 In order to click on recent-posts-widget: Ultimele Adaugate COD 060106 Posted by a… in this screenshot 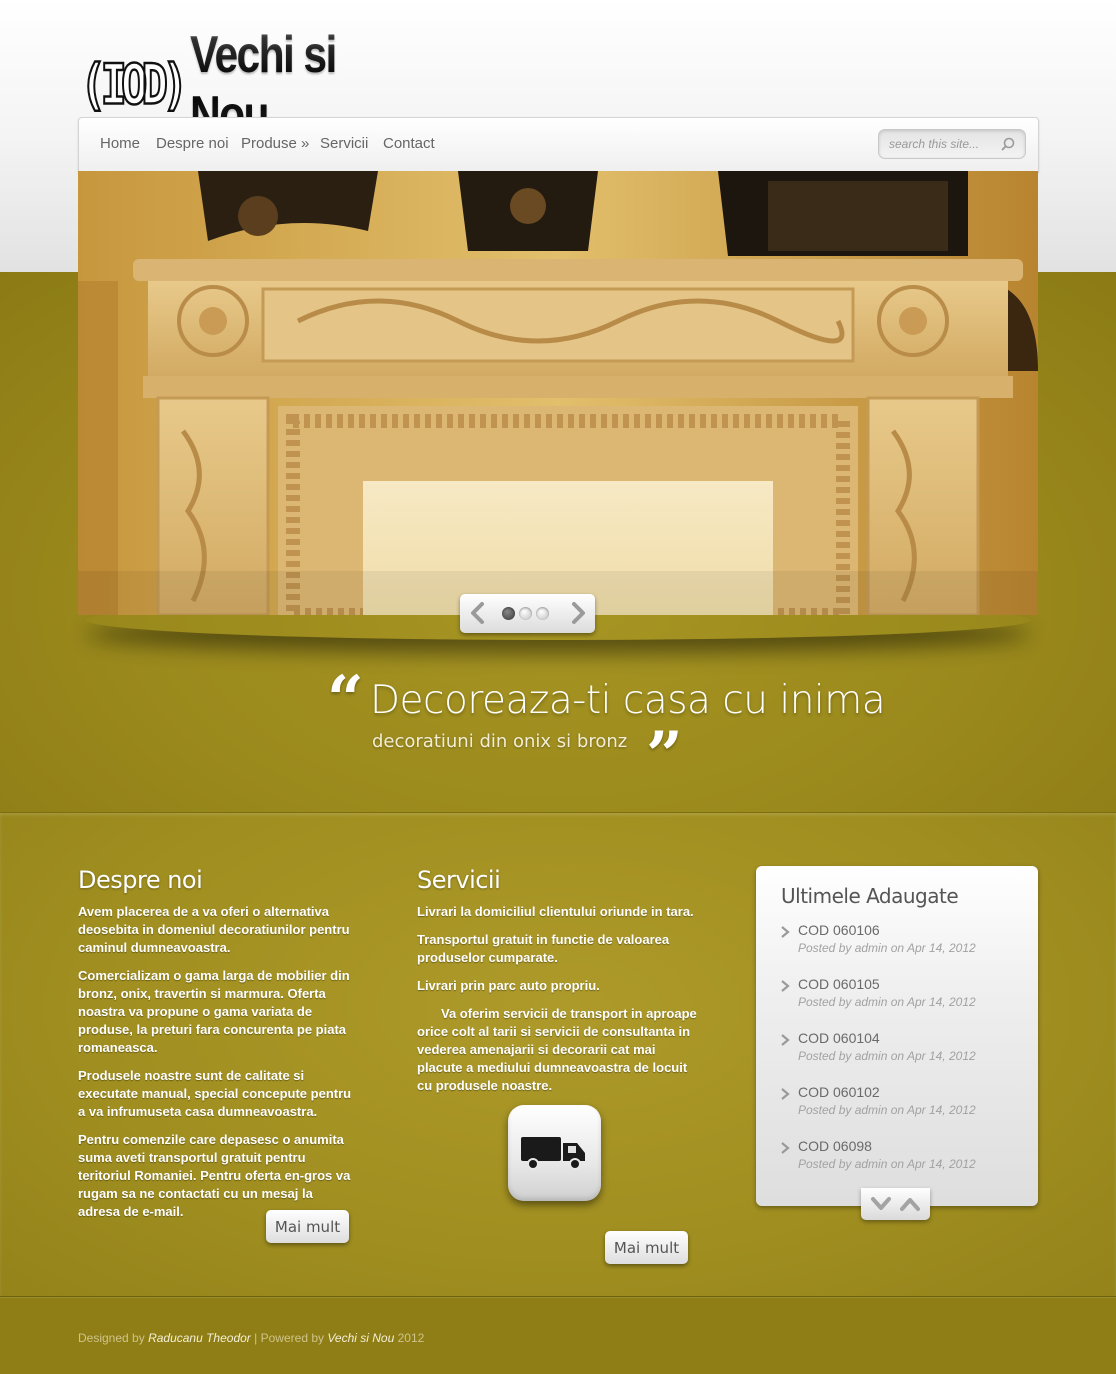, I will do `click(897, 1036)`.